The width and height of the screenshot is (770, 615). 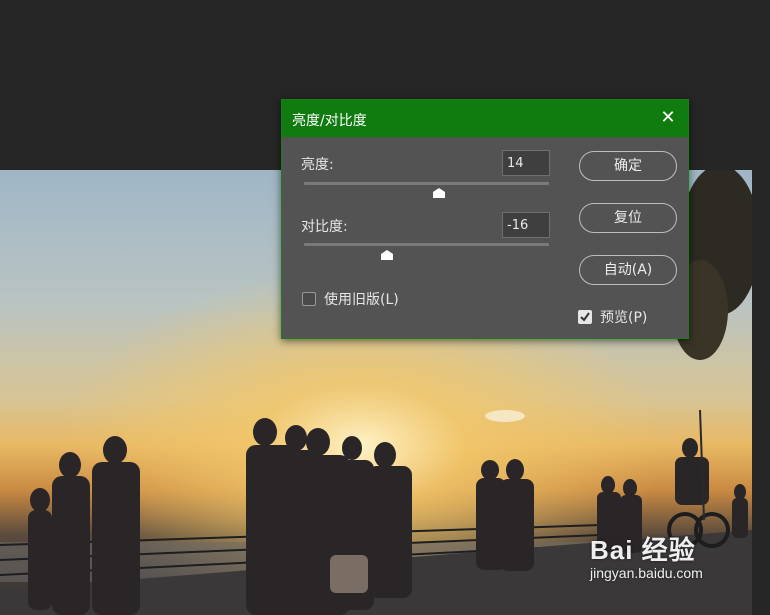 What do you see at coordinates (329, 121) in the screenshot?
I see `dialog-title: 亮度/对比度` at bounding box center [329, 121].